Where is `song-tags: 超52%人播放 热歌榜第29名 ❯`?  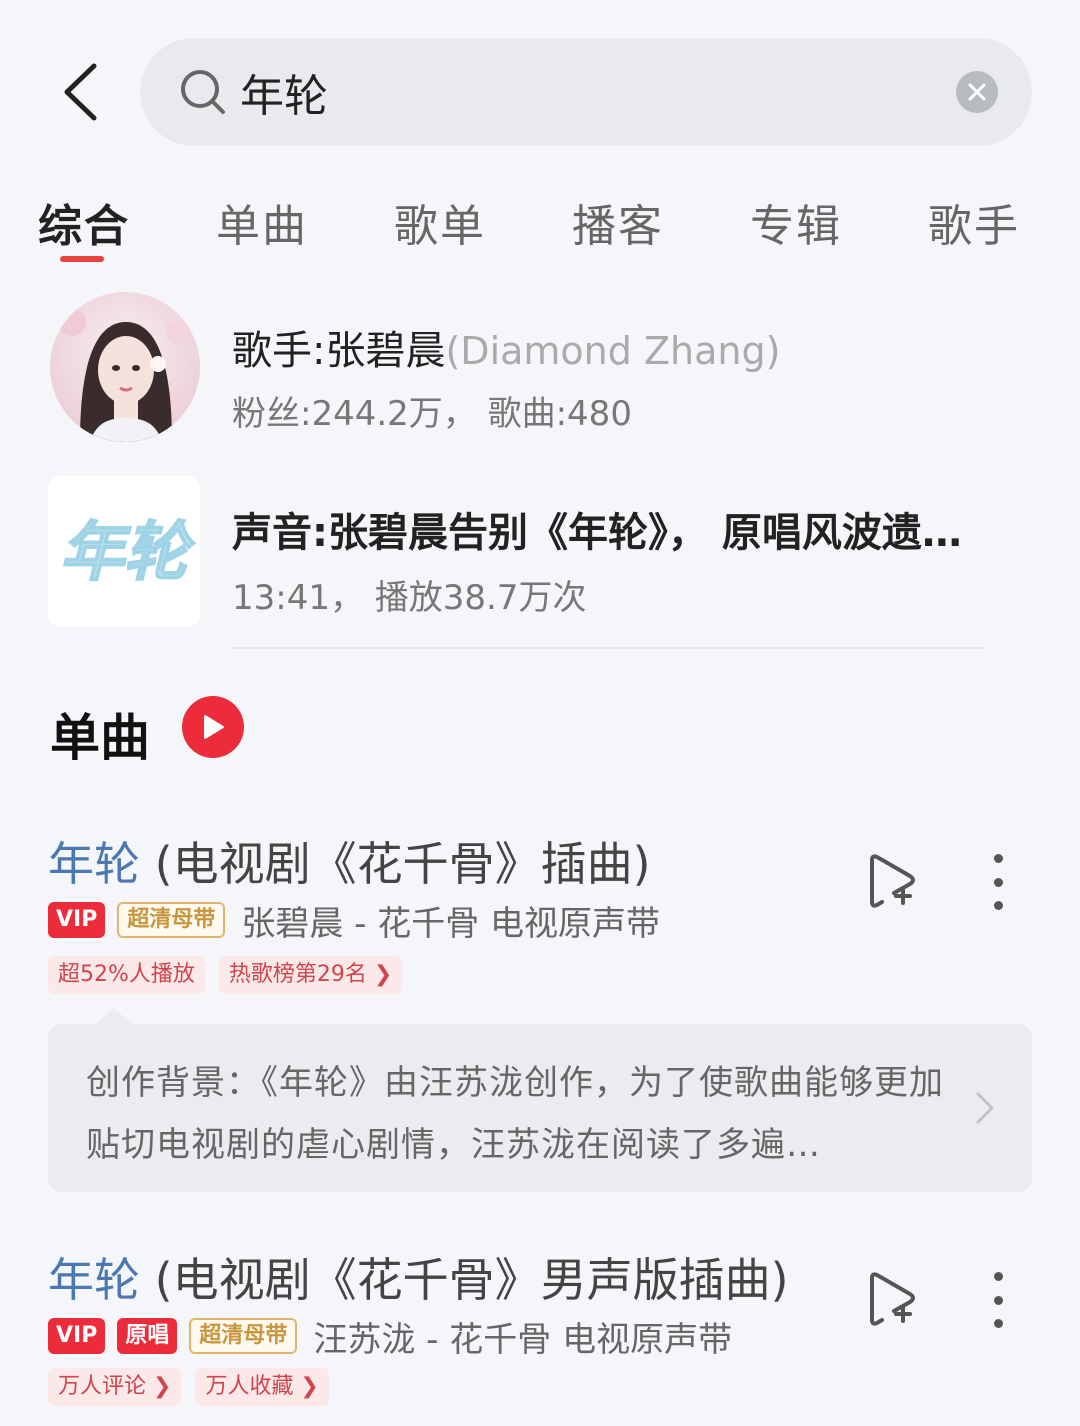
song-tags: 超52%人播放 热歌榜第29名 ❯ is located at coordinates (232, 975).